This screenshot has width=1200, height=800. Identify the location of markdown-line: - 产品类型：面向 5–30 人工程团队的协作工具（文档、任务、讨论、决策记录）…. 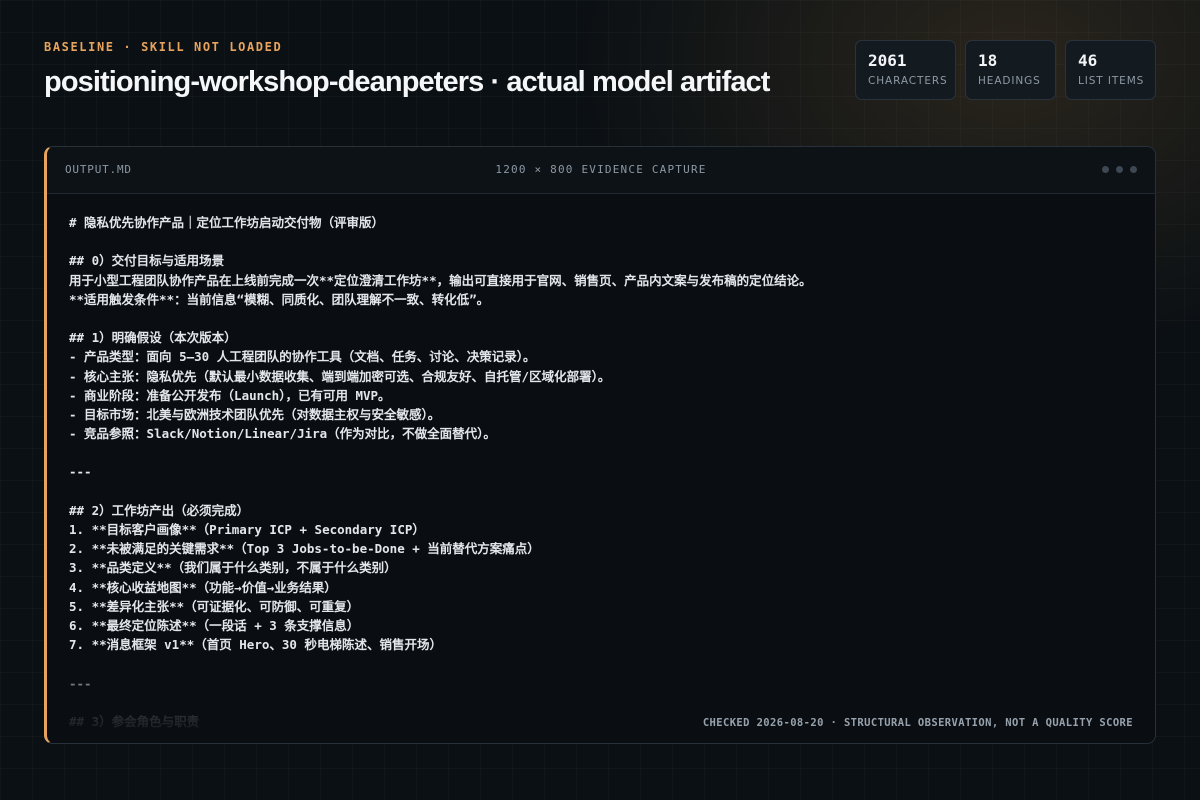
(302, 357).